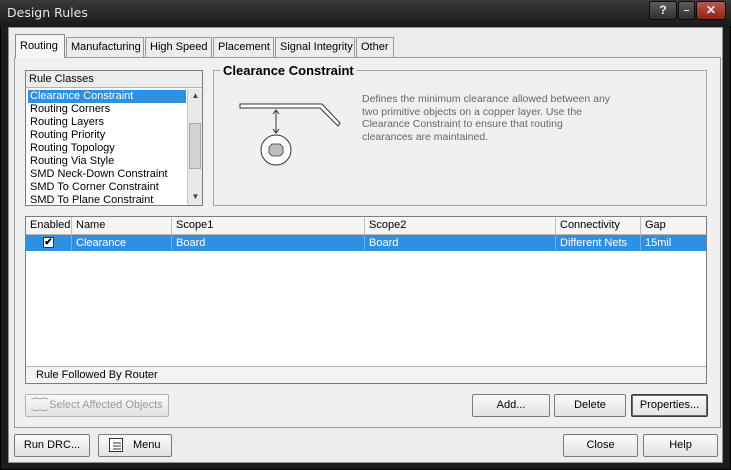 This screenshot has width=731, height=470. Describe the element at coordinates (375, 47) in the screenshot. I see `tab-other: Other` at that location.